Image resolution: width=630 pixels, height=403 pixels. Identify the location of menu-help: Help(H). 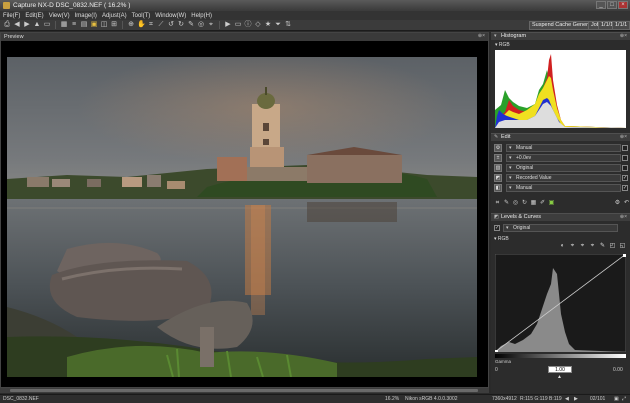
(201, 16).